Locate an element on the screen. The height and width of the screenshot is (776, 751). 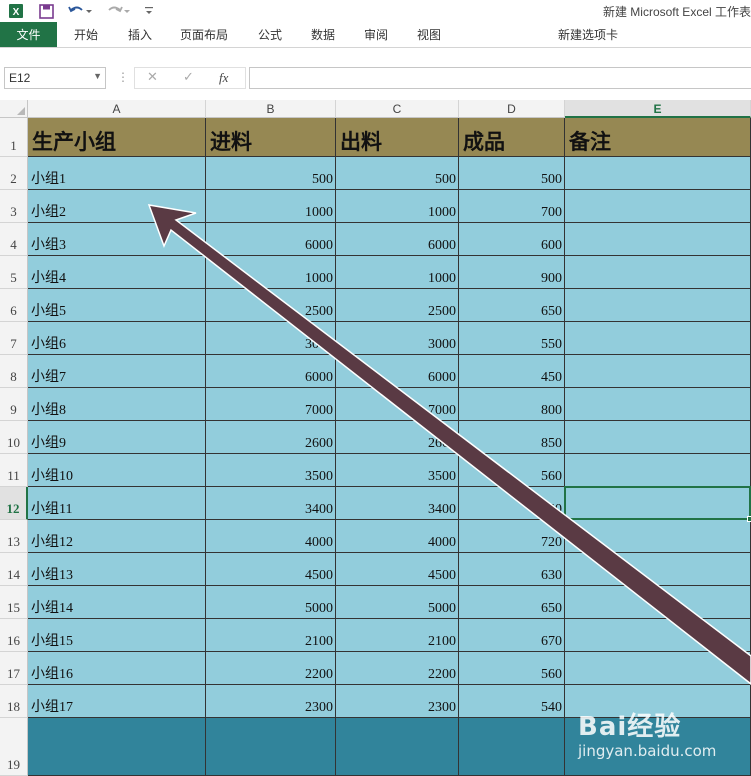
row-header-7: 7 is located at coordinates (14, 338).